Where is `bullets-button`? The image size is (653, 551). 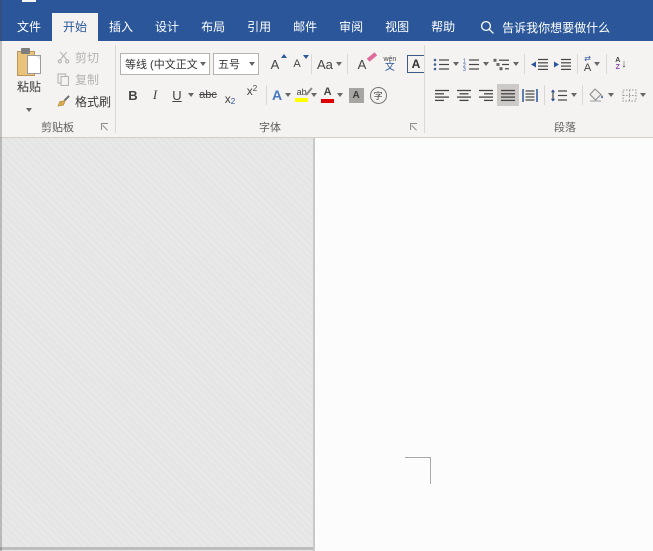 bullets-button is located at coordinates (446, 64).